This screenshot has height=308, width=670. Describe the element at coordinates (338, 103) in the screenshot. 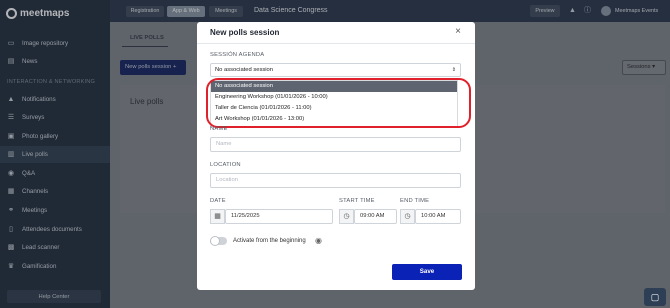

I see `highlight-annotation` at that location.